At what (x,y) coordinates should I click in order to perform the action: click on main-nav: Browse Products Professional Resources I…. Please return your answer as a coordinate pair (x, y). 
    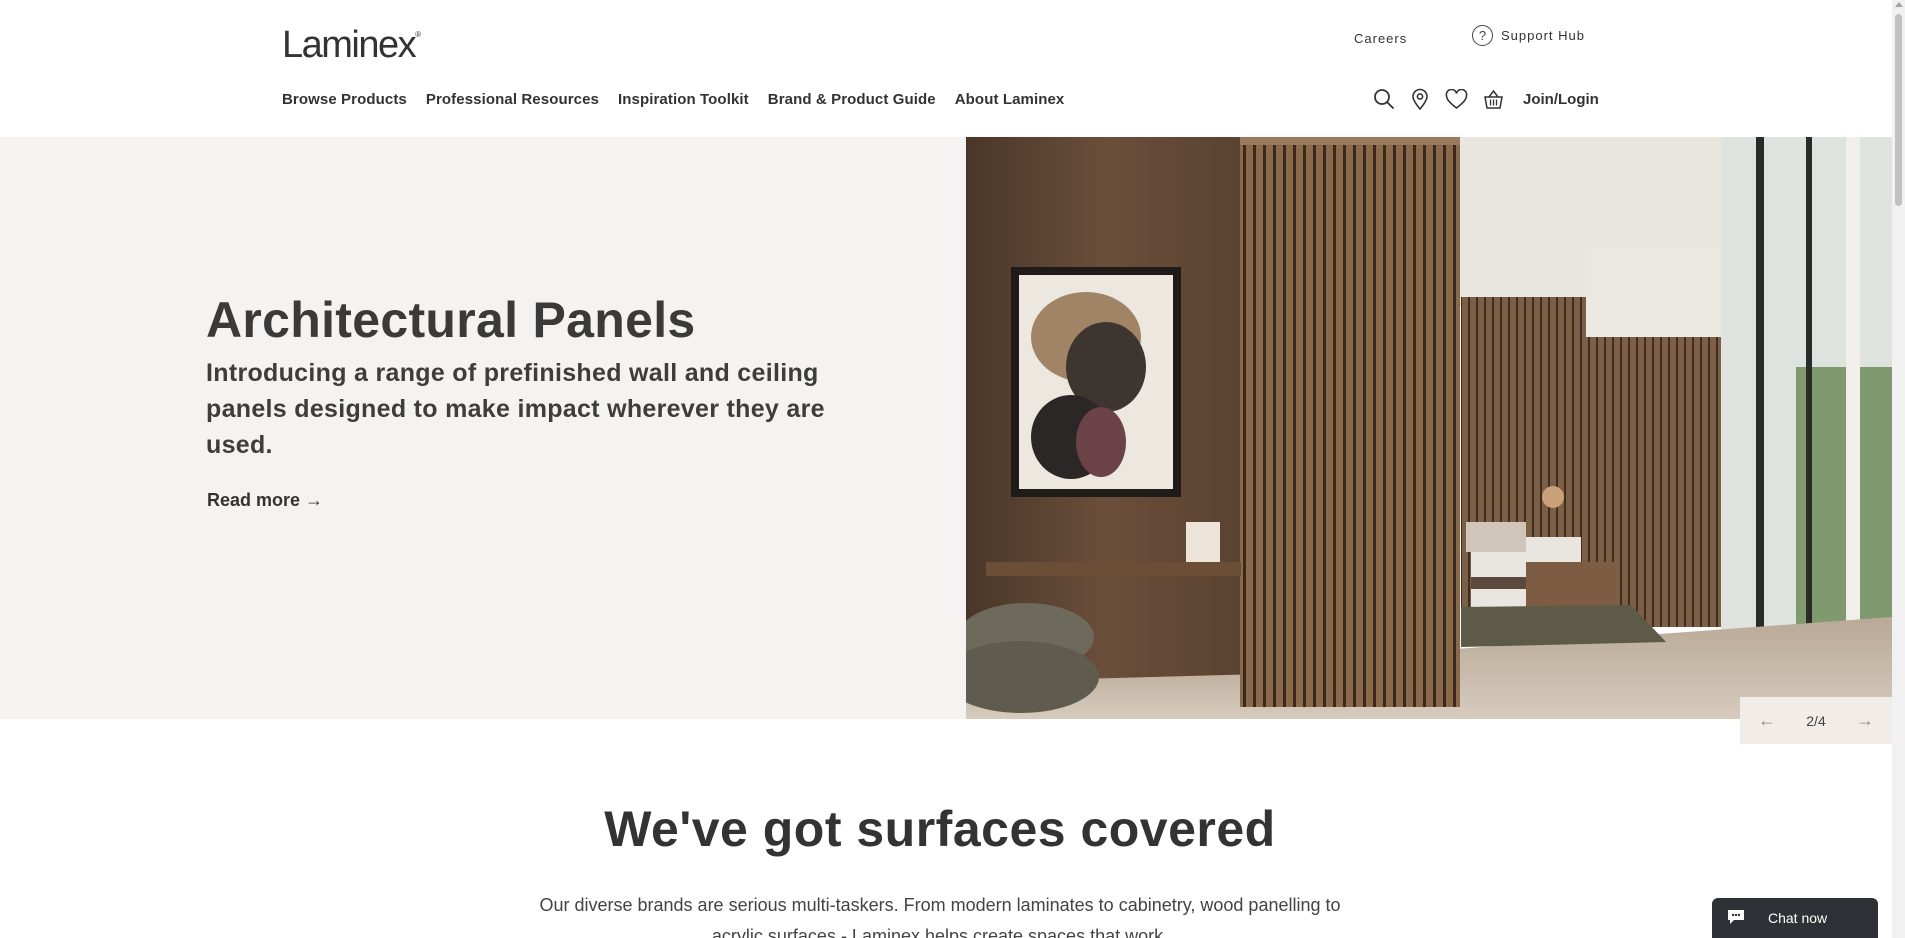
    Looking at the image, I should click on (673, 99).